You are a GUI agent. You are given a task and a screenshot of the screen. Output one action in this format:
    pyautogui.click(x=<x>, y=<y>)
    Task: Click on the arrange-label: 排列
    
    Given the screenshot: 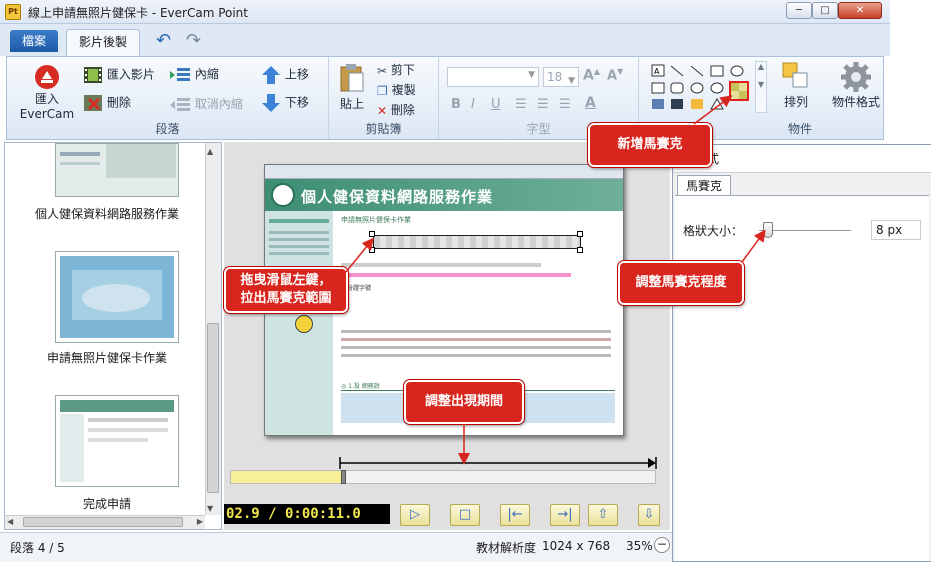 What is the action you would take?
    pyautogui.click(x=795, y=102)
    